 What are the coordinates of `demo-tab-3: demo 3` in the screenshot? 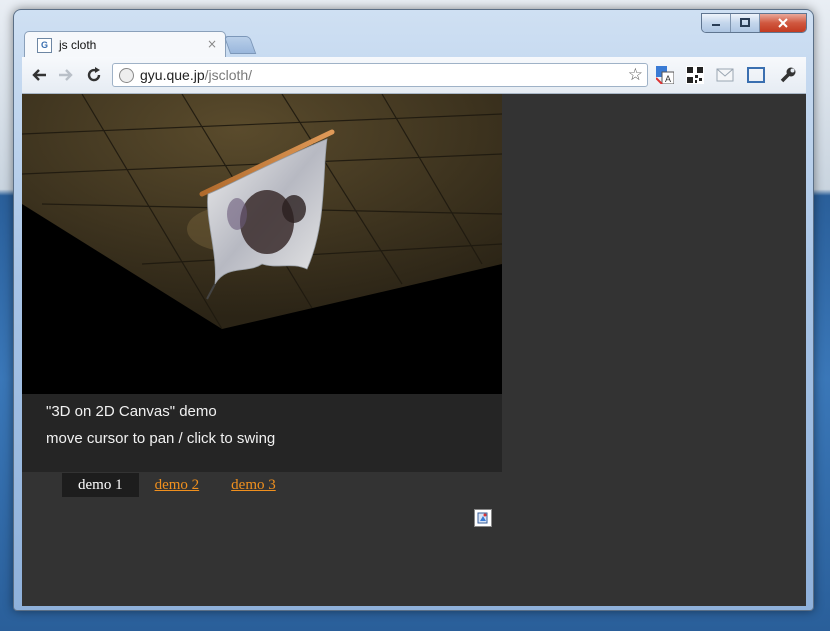 It's located at (253, 485).